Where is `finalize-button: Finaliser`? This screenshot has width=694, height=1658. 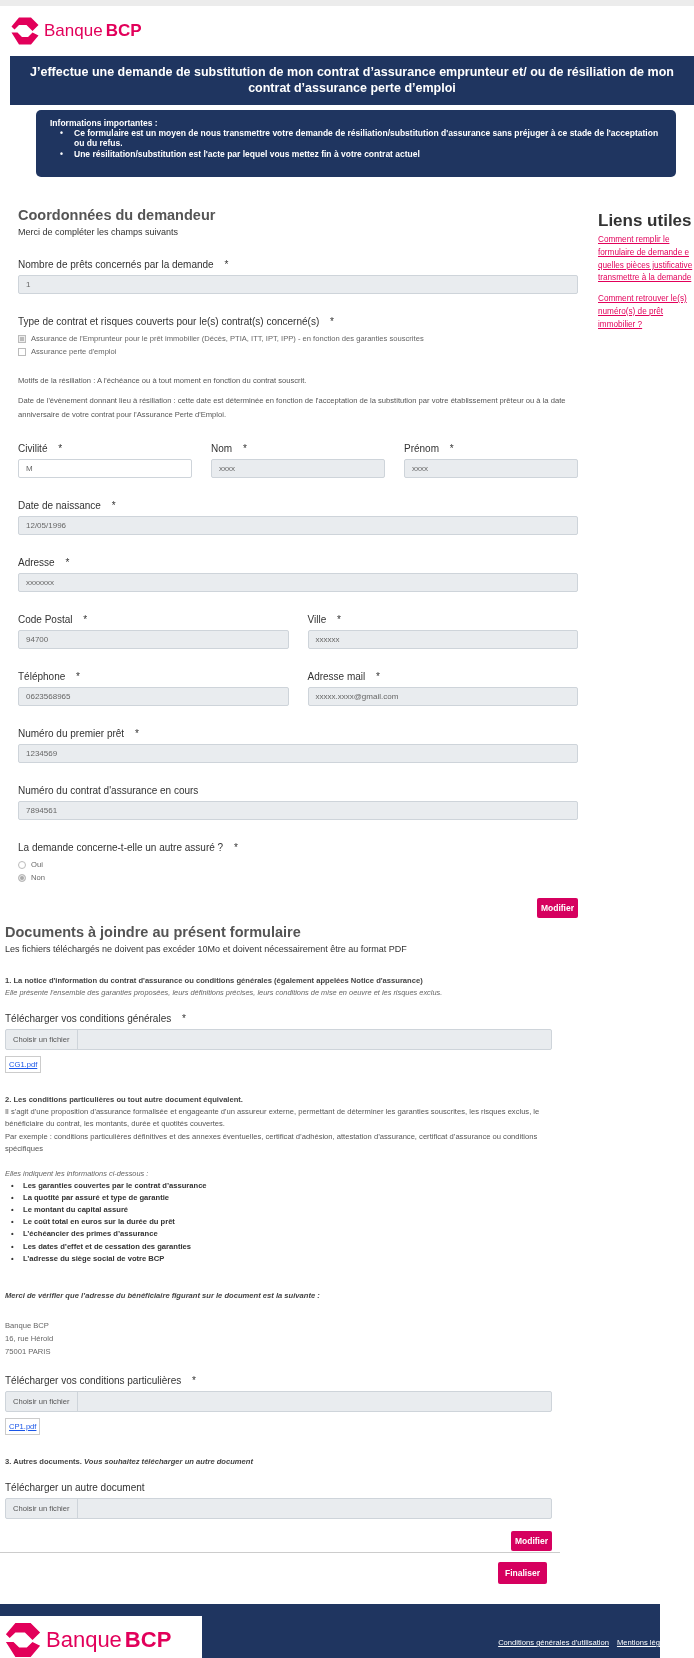
finalize-button: Finaliser is located at coordinates (522, 1572).